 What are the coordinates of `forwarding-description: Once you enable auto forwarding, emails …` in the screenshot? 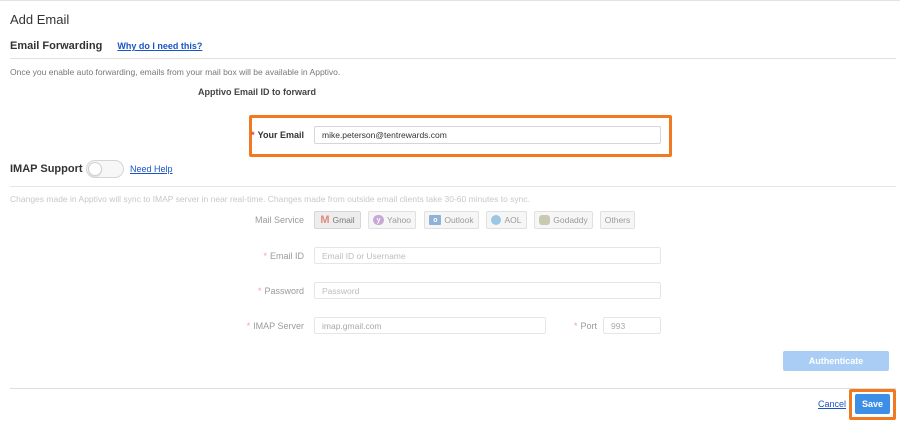 It's located at (175, 72).